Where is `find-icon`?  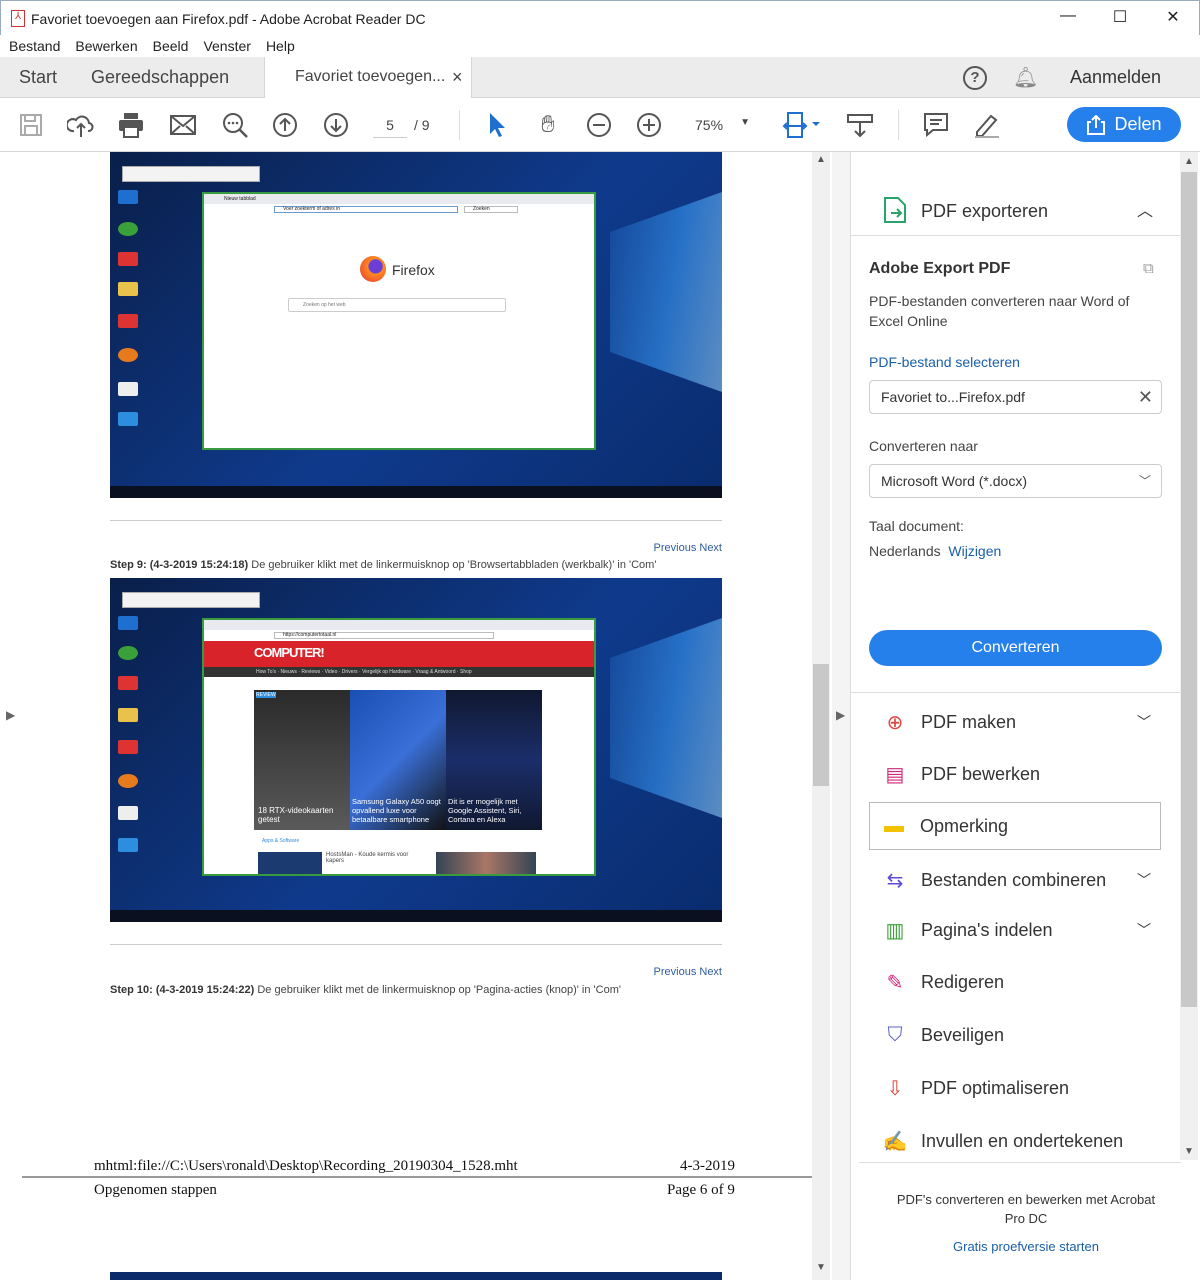 find-icon is located at coordinates (235, 125).